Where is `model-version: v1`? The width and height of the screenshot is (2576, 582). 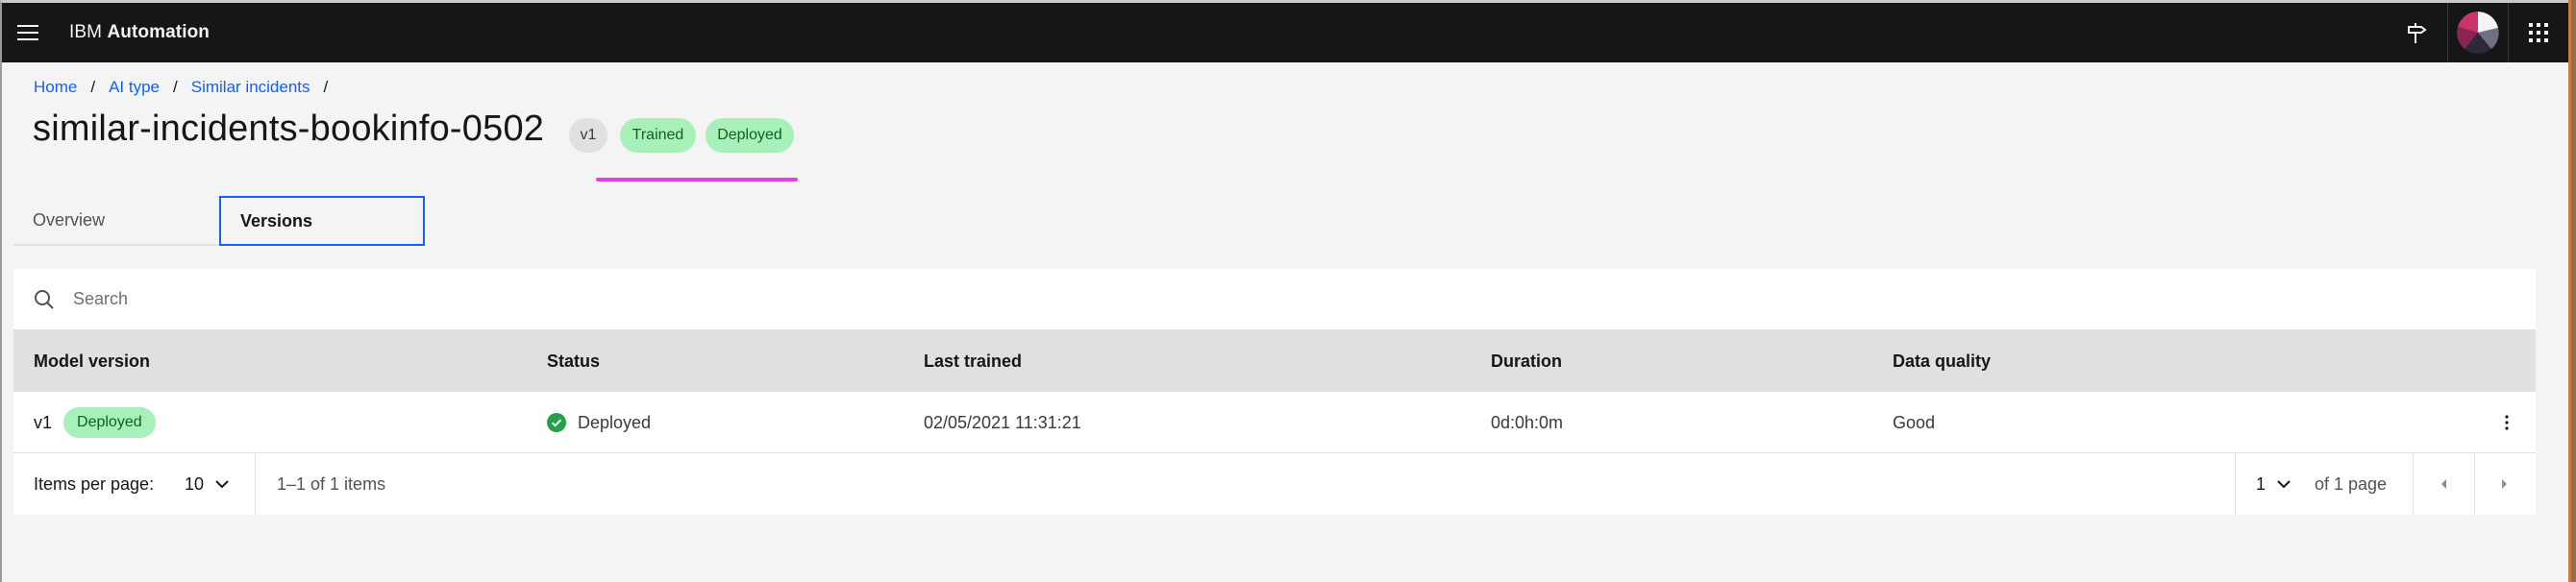 model-version: v1 is located at coordinates (44, 422).